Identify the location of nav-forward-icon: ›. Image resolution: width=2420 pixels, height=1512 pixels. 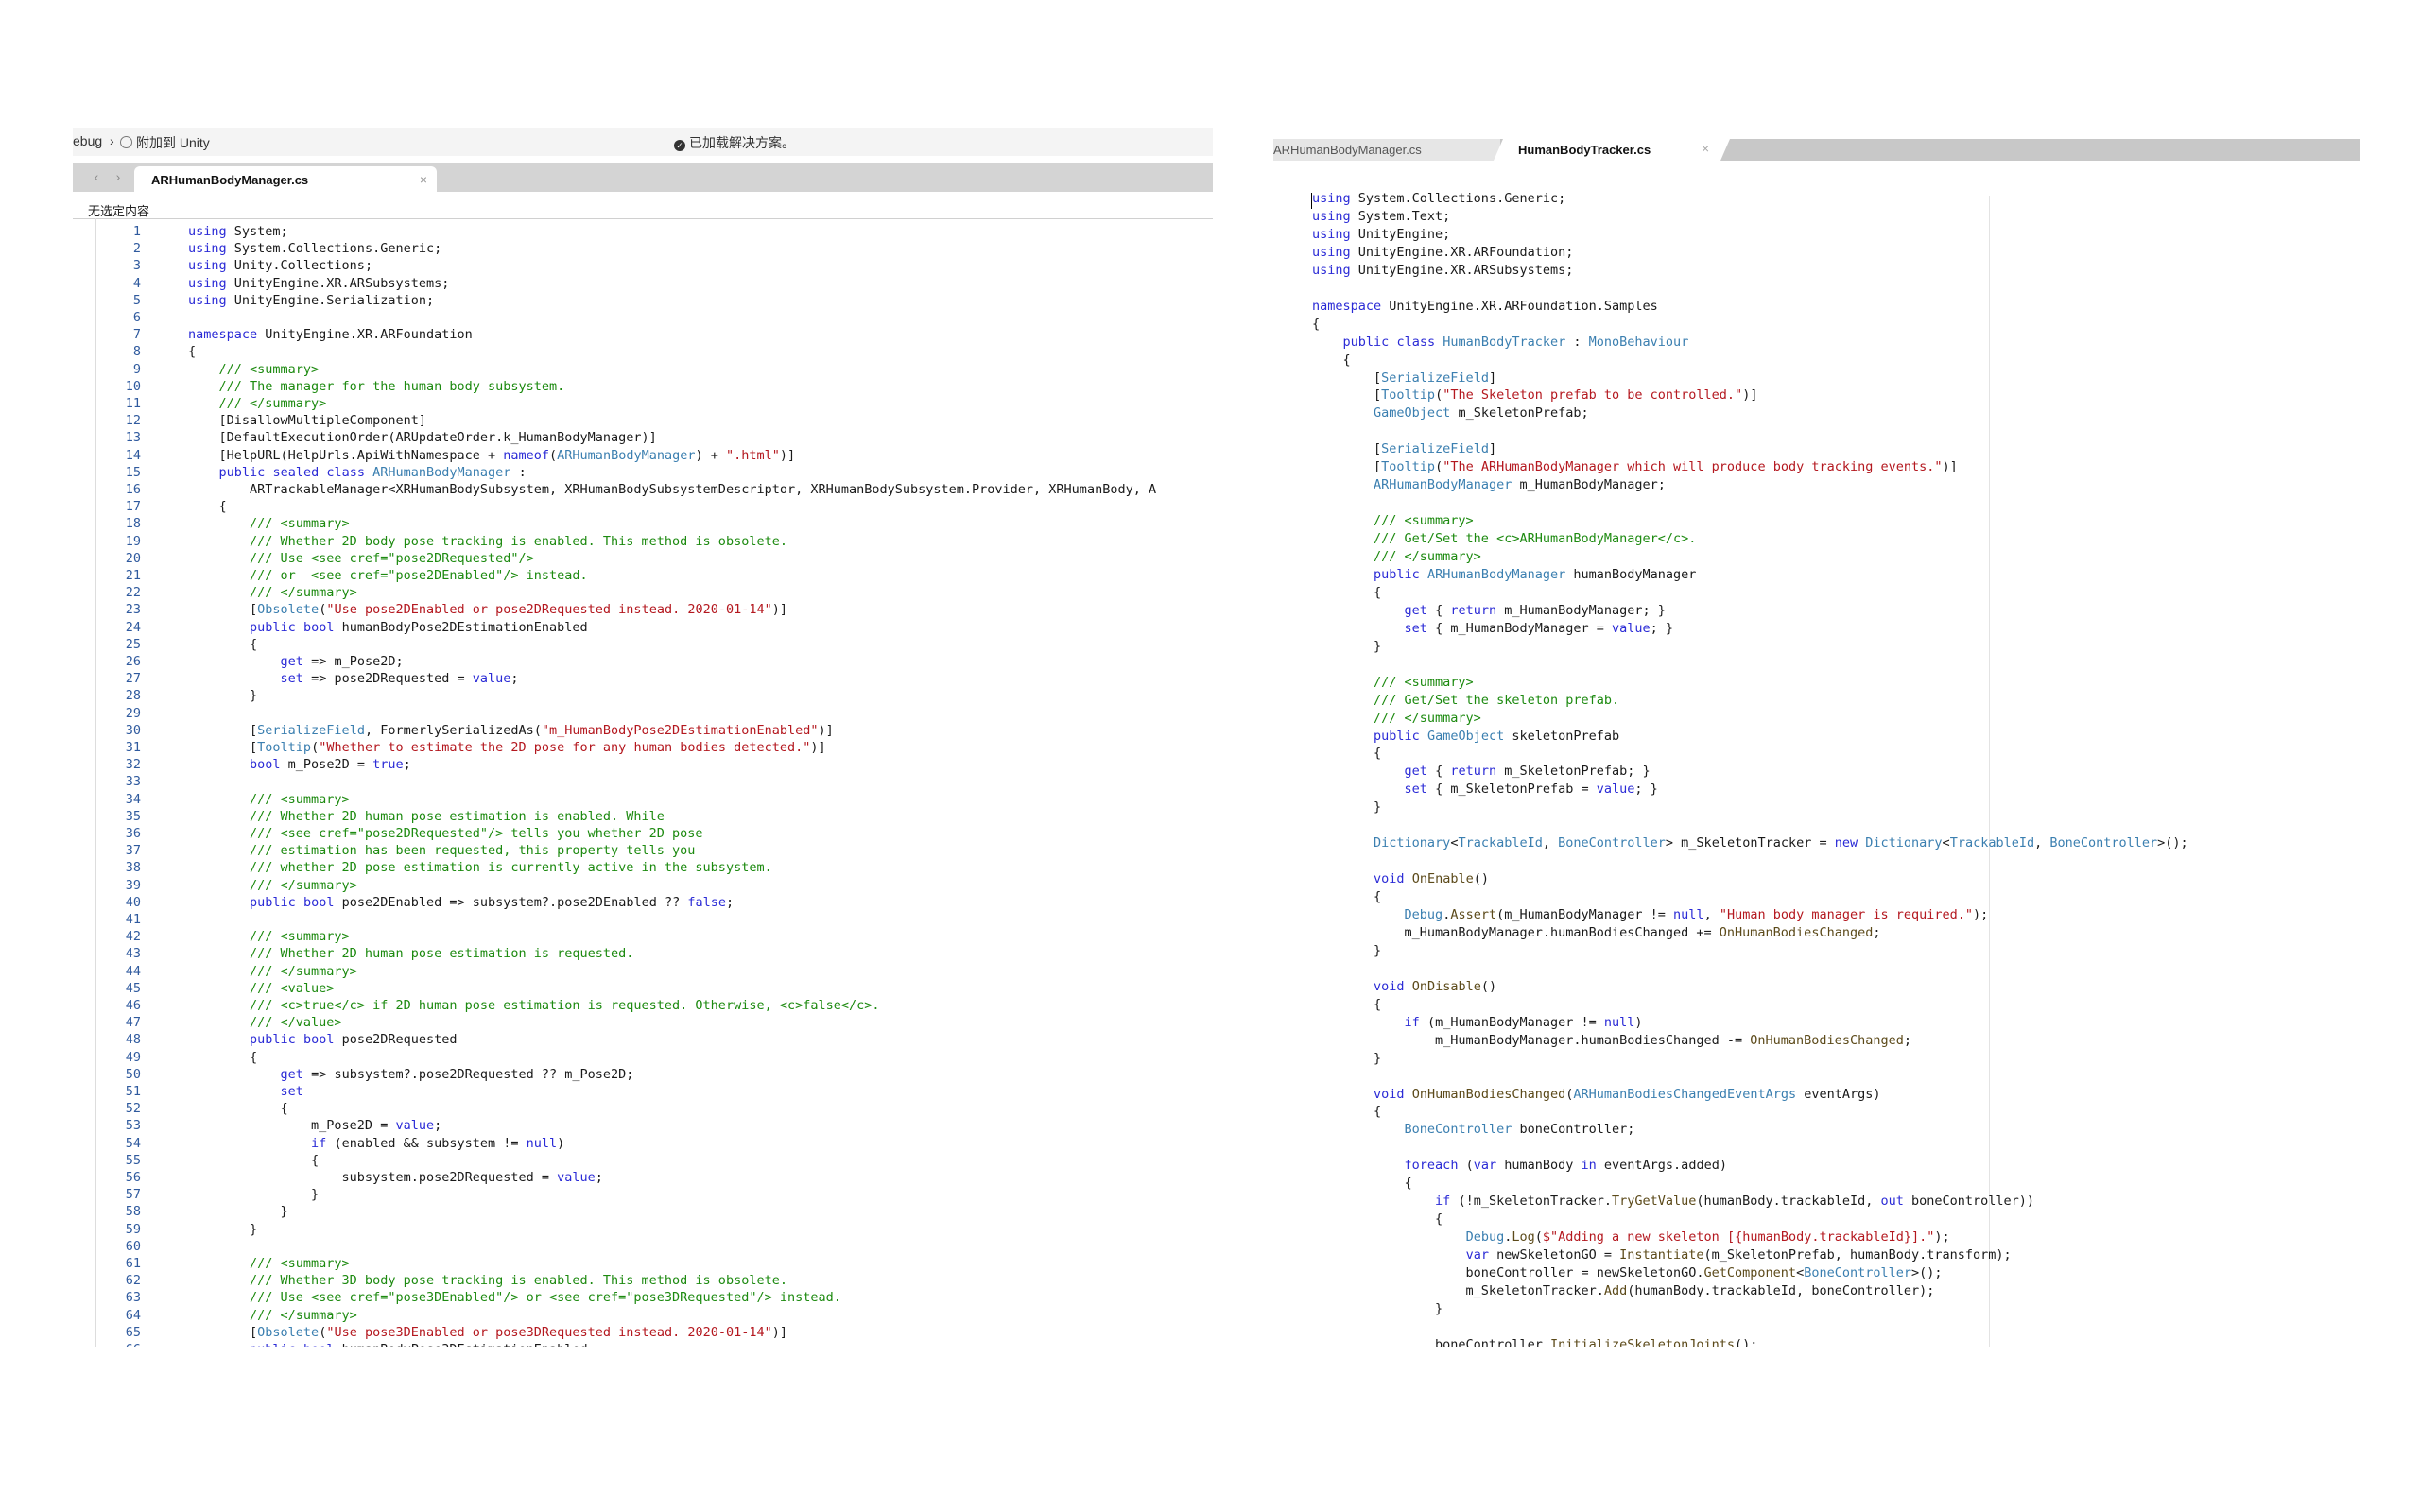
(119, 176).